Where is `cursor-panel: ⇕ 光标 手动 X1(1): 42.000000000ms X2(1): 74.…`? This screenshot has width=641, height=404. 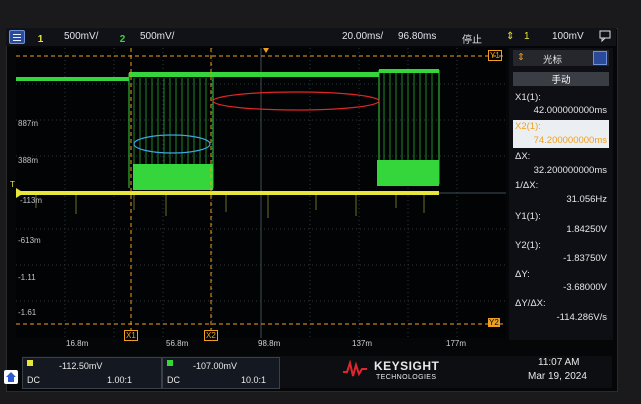
cursor-panel: ⇕ 光标 手动 X1(1): 42.000000000ms X2(1): 74.… is located at coordinates (561, 194).